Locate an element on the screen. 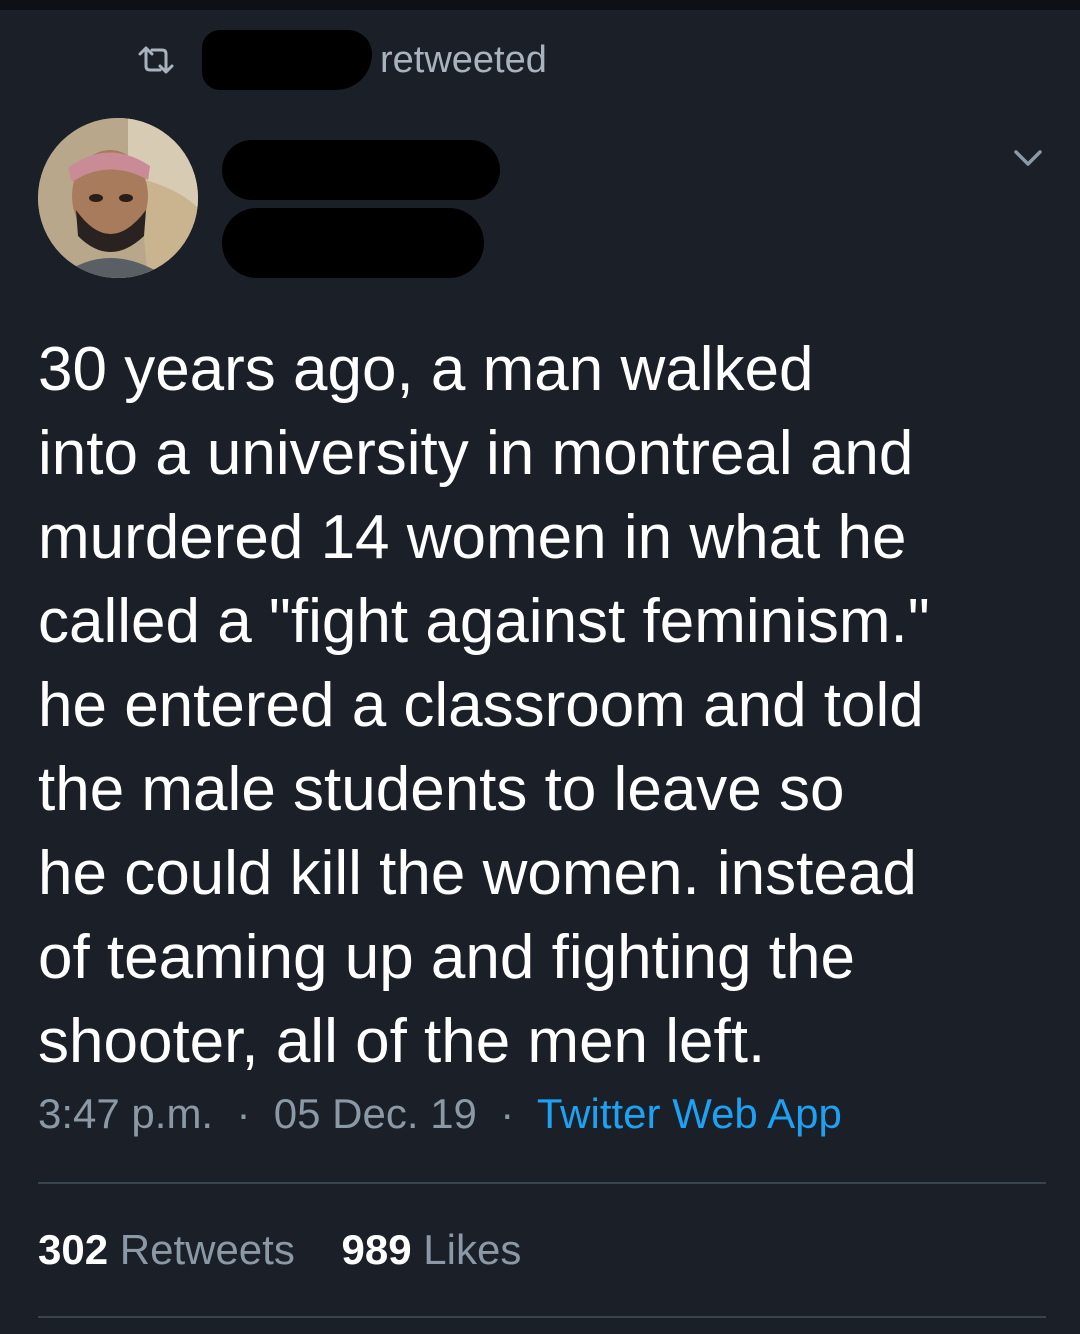  tweet-meta: 3:47 p.m. · 05 Dec. 19 · Twitter Web App is located at coordinates (440, 1114).